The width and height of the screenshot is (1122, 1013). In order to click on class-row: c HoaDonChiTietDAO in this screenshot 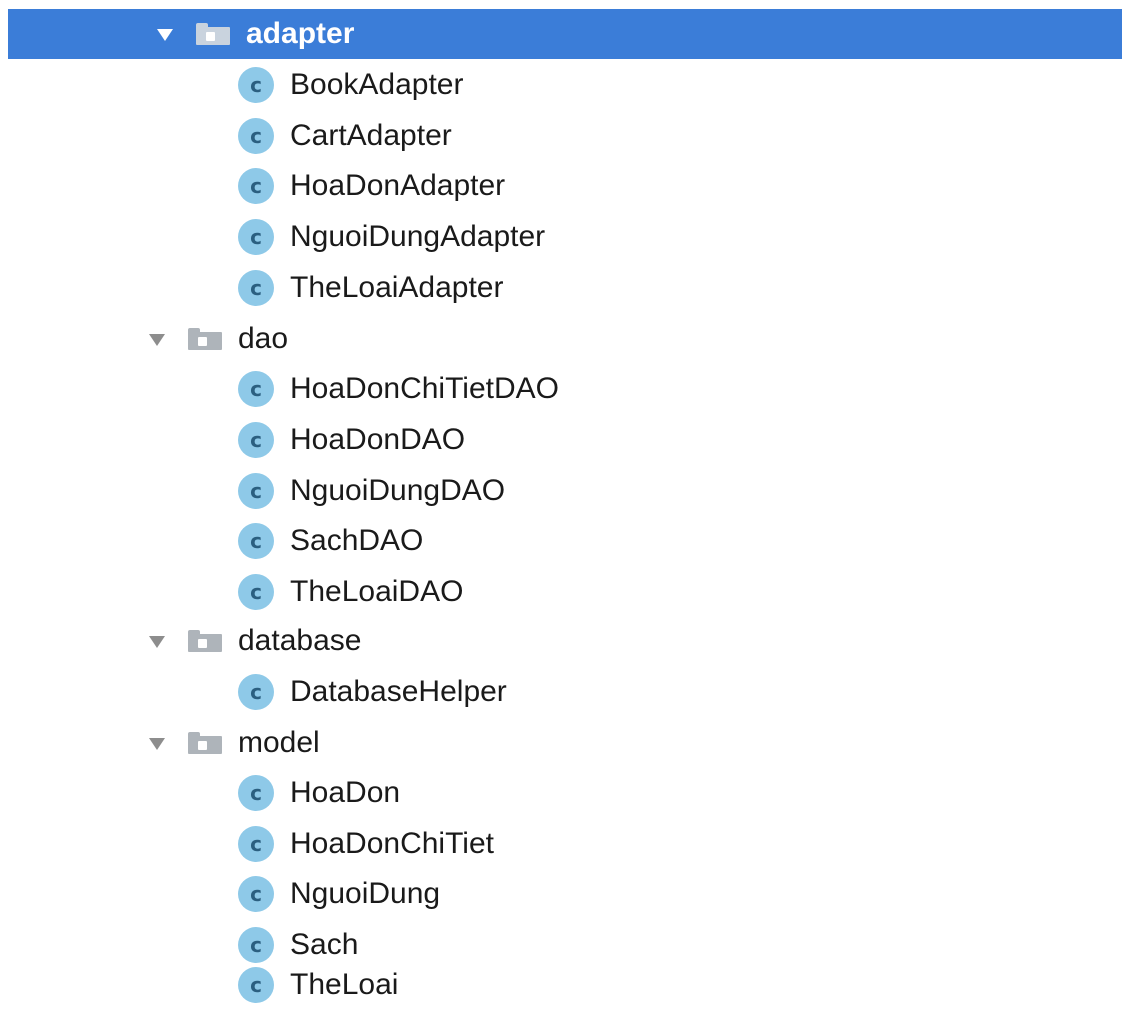, I will do `click(561, 389)`.